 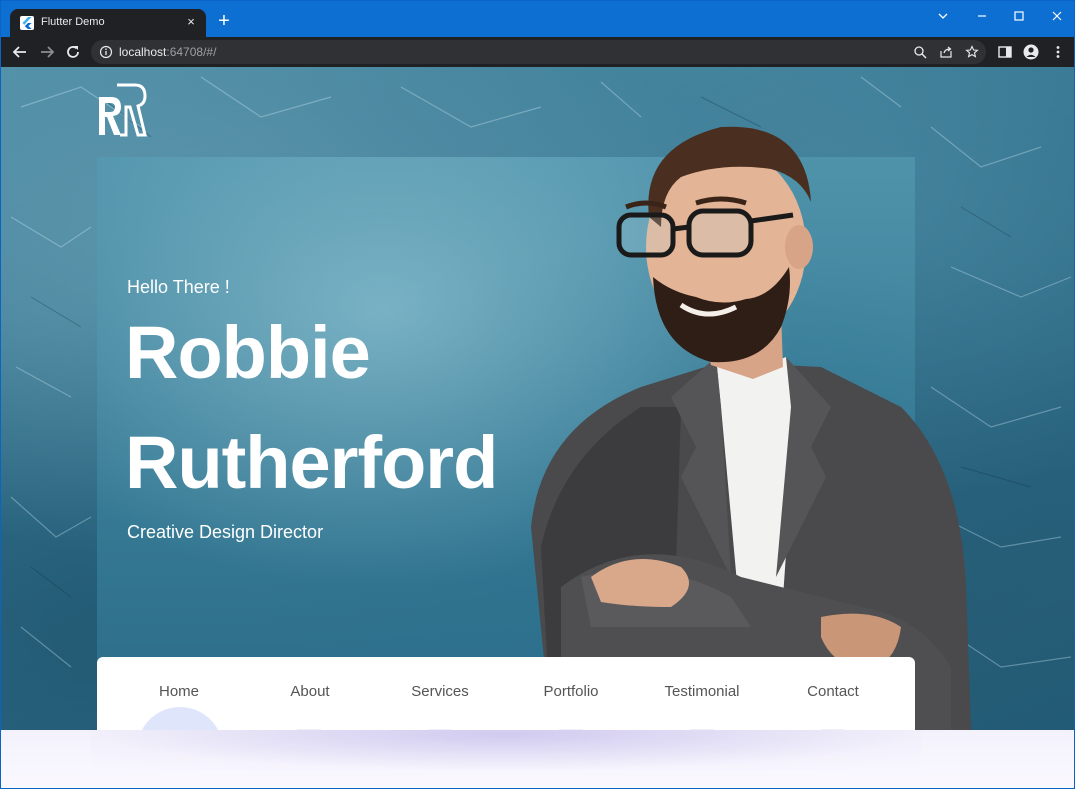 What do you see at coordinates (972, 52) in the screenshot?
I see `star-bookmark-icon` at bounding box center [972, 52].